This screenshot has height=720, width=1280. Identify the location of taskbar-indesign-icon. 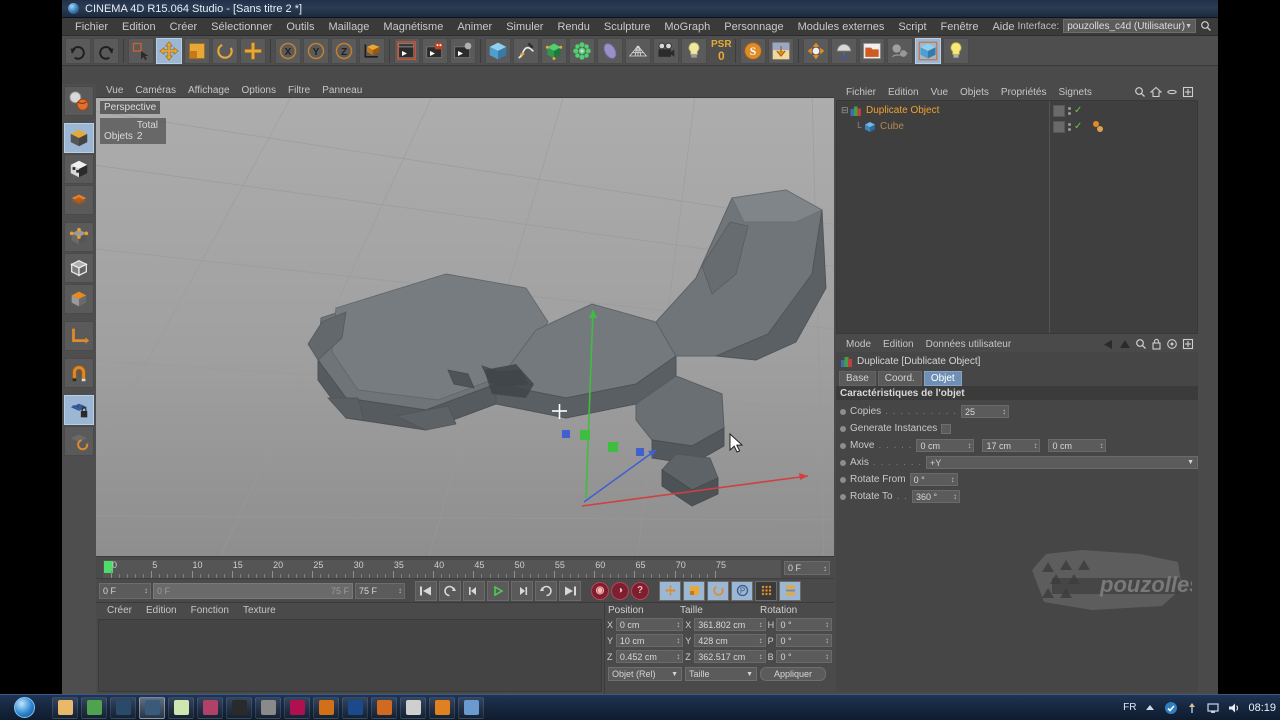
(297, 707).